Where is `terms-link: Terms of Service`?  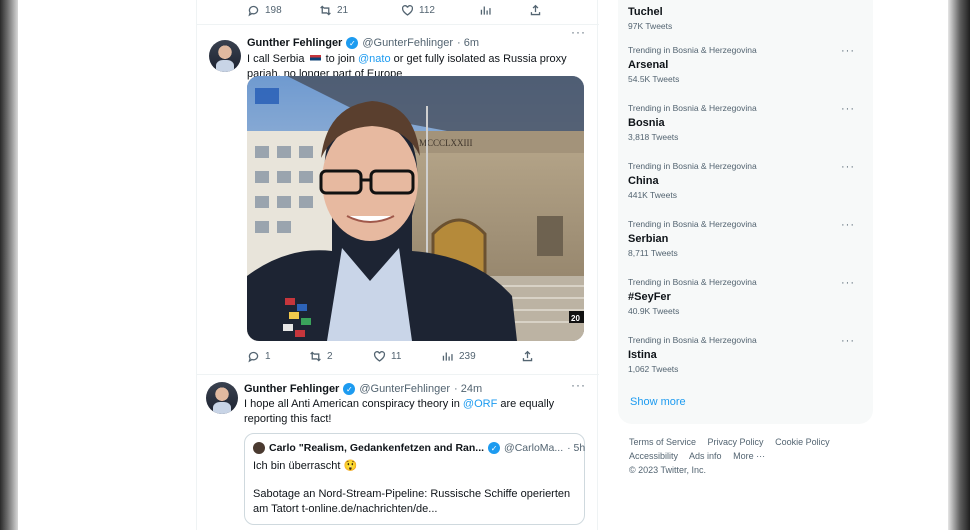
terms-link: Terms of Service is located at coordinates (662, 442).